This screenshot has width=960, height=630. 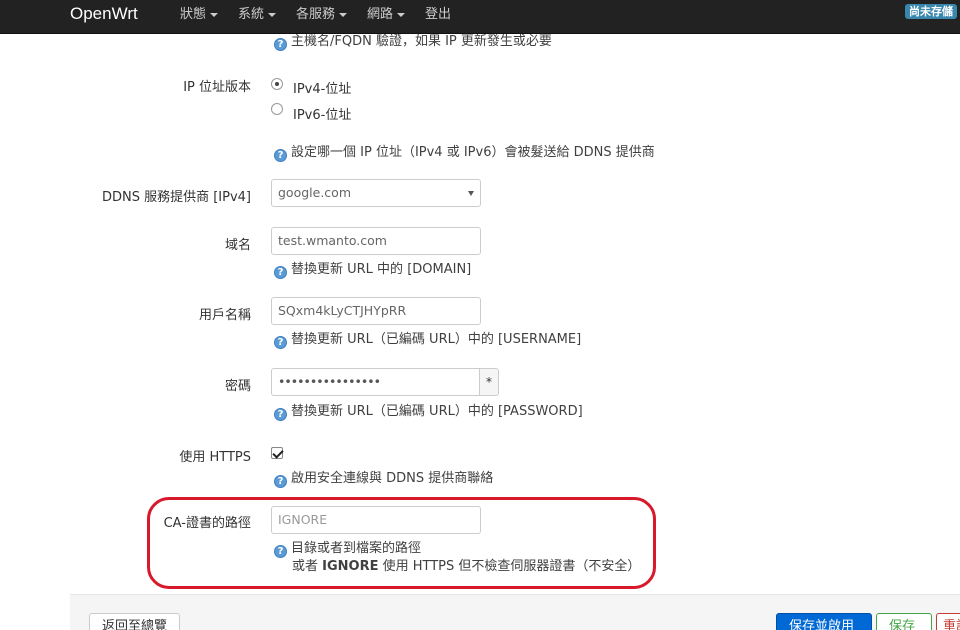 What do you see at coordinates (480, 17) in the screenshot?
I see `top-navbar: OpenWrt 狀態 系統 各服務 網路 登出 尚未存儲` at bounding box center [480, 17].